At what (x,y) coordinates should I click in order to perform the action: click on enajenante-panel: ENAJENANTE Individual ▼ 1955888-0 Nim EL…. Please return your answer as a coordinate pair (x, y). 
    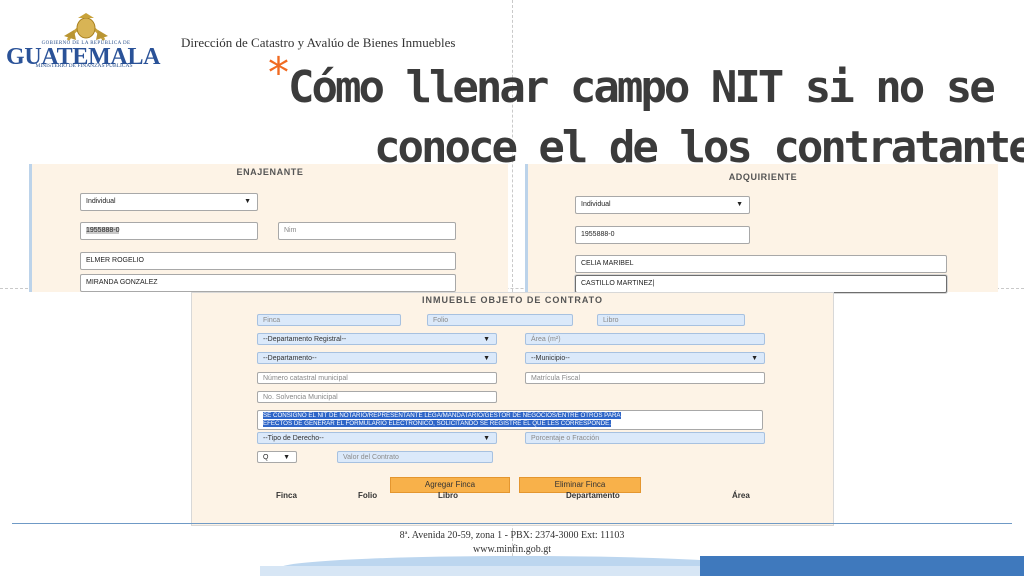
    Looking at the image, I should click on (268, 228).